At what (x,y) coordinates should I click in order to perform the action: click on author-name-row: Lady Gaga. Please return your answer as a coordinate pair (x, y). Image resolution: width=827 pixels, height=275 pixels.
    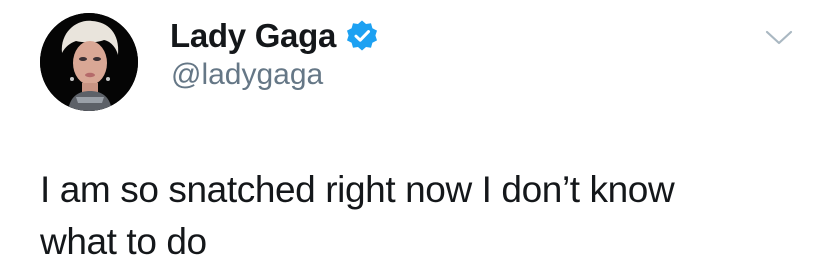
    Looking at the image, I should click on (274, 36).